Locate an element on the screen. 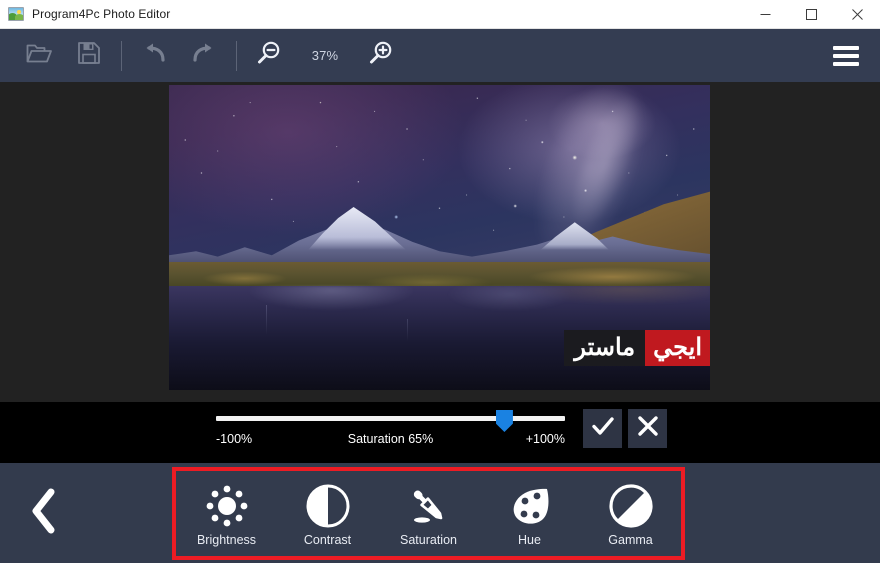  window-controls is located at coordinates (811, 14).